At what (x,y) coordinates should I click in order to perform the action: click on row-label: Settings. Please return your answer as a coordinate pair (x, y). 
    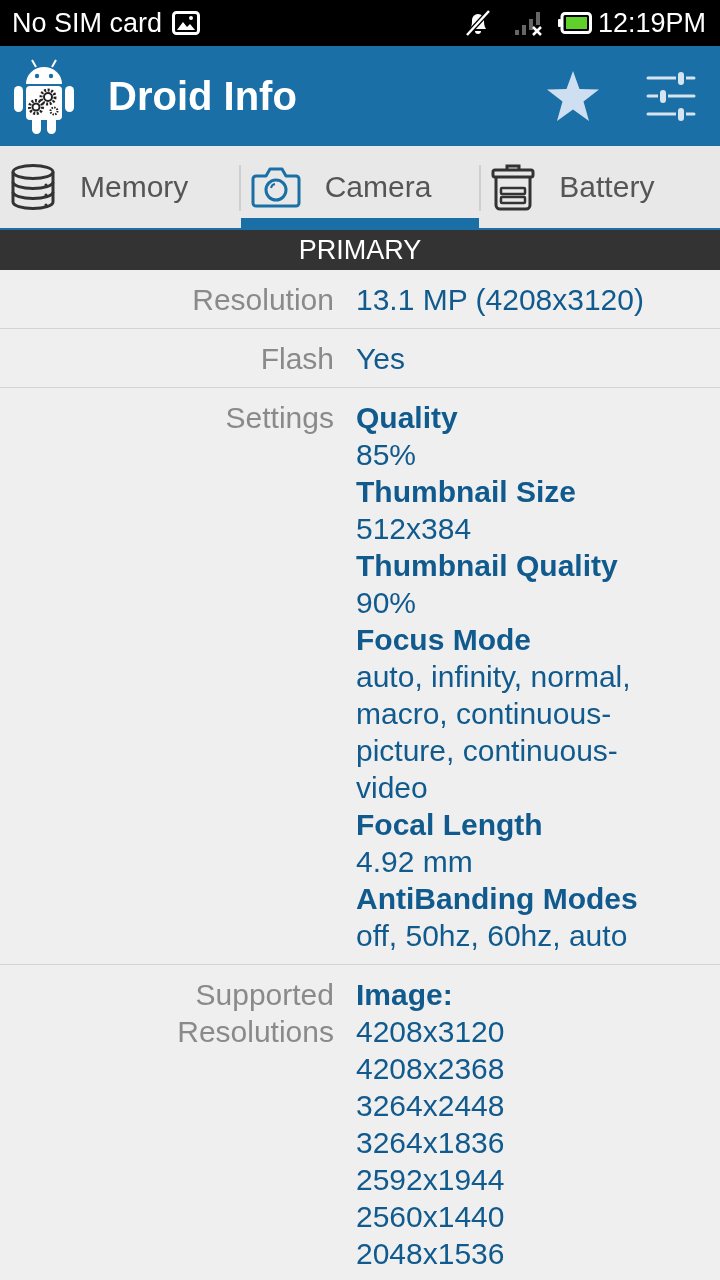
    Looking at the image, I should click on (279, 418).